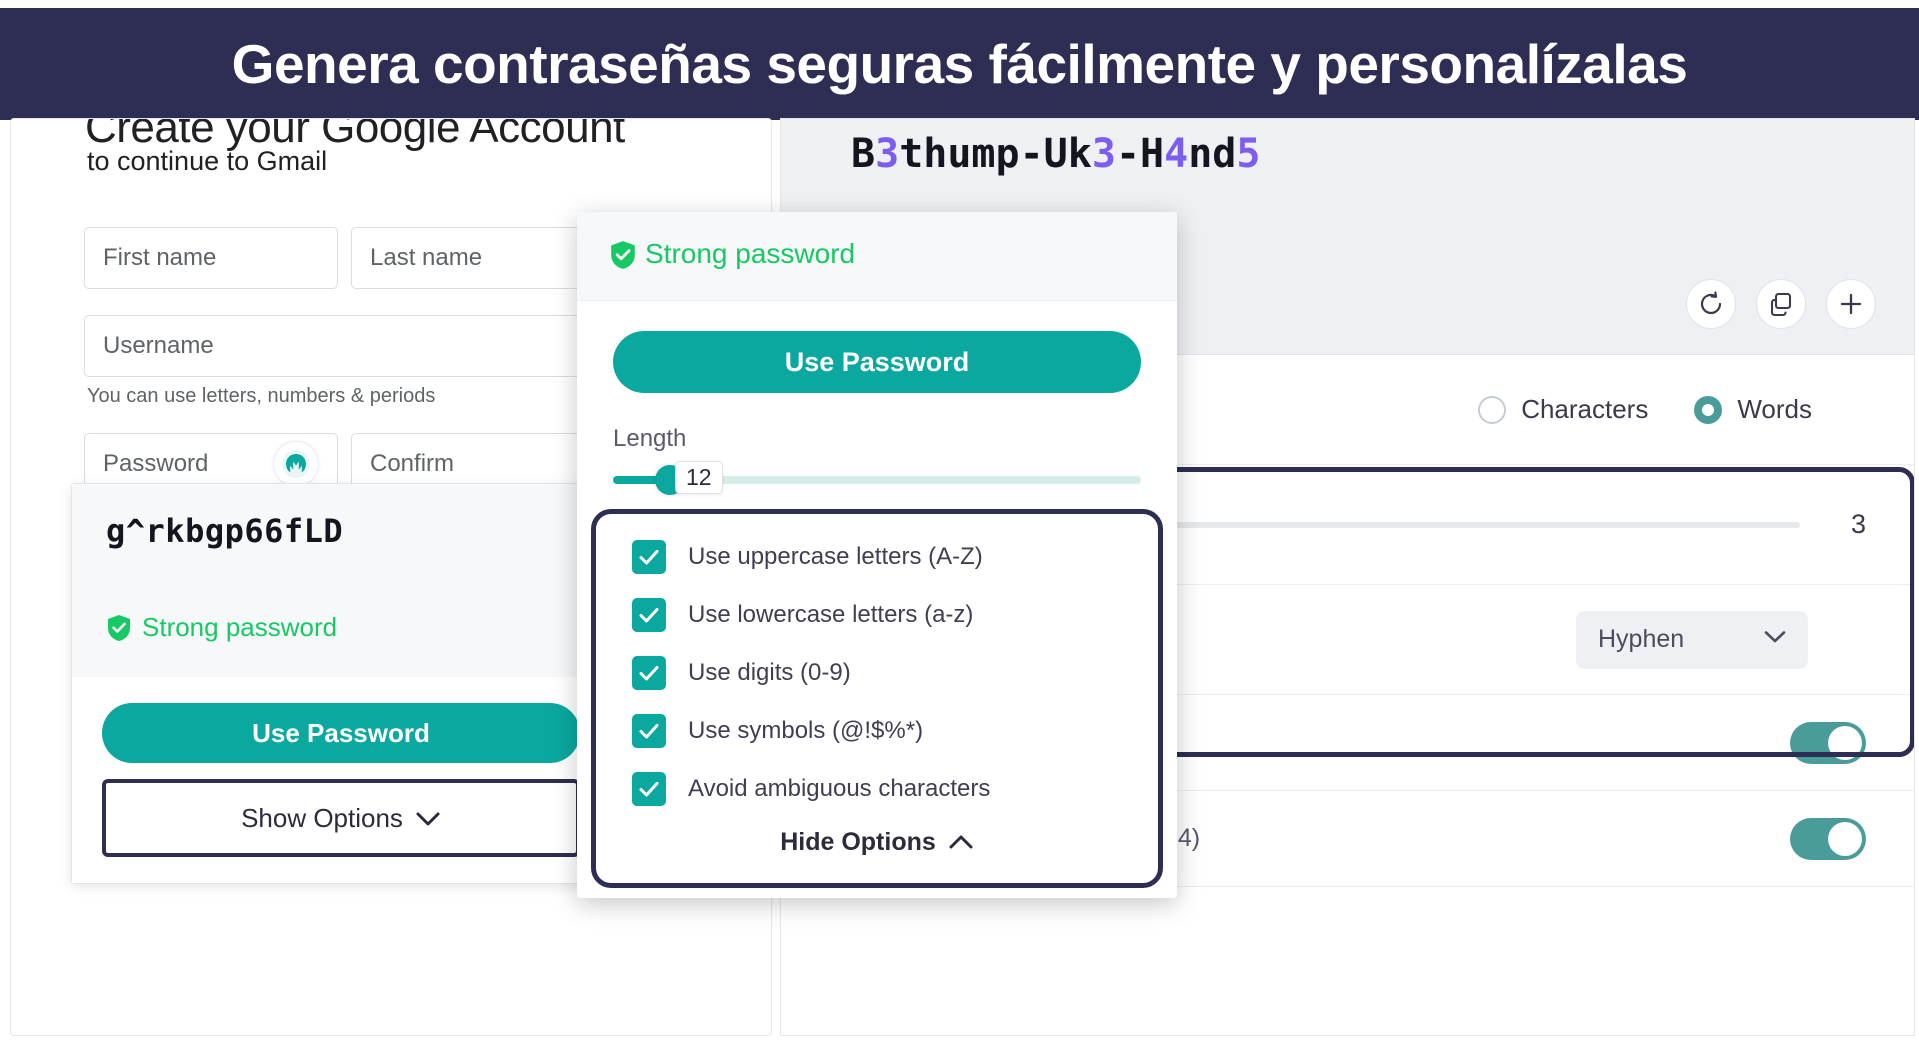 This screenshot has height=1043, width=1919. I want to click on show-options-button: Show Options, so click(341, 818).